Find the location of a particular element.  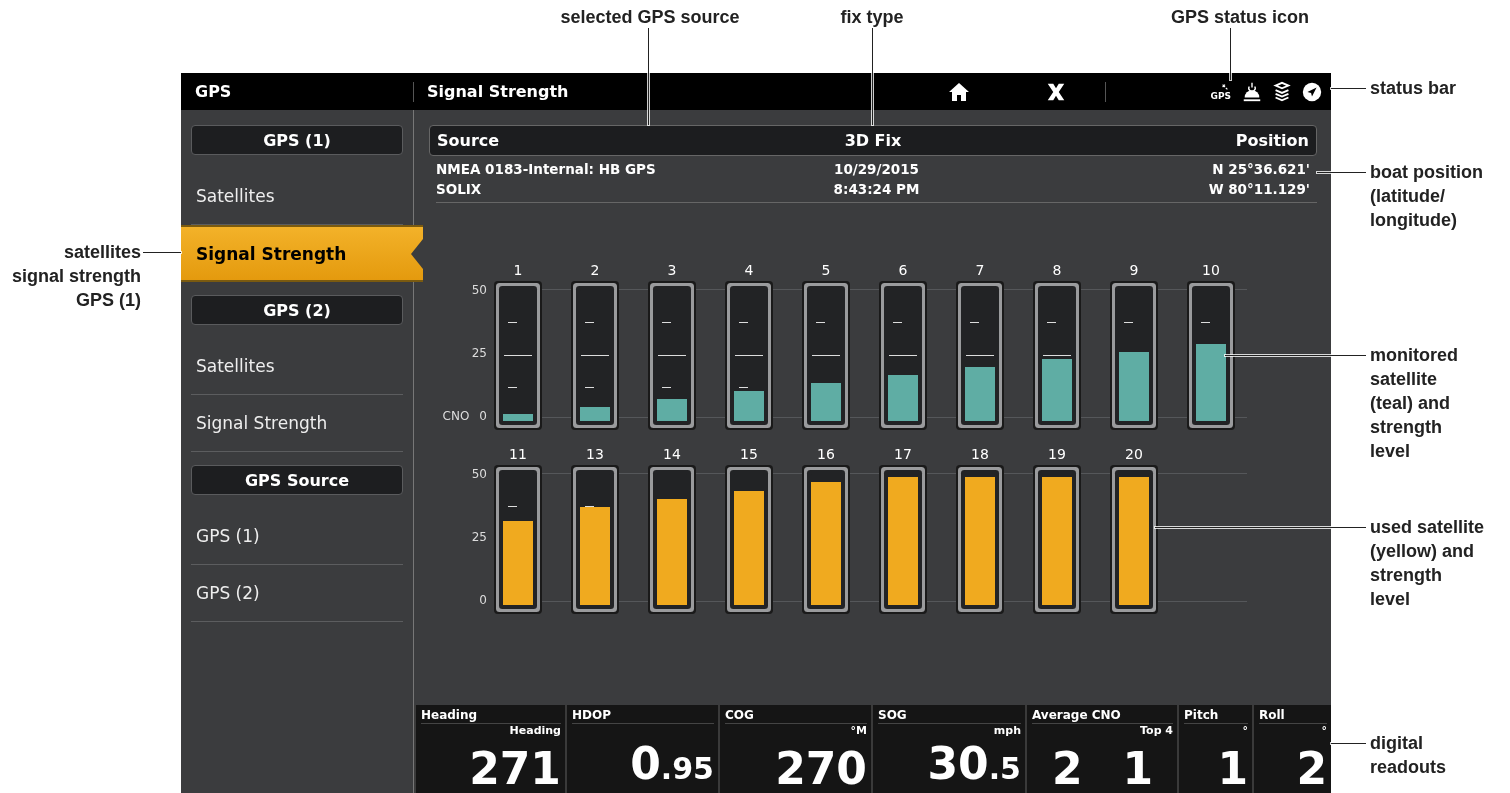

callout-label: satellites signal strength GPS (1) is located at coordinates (76, 276).